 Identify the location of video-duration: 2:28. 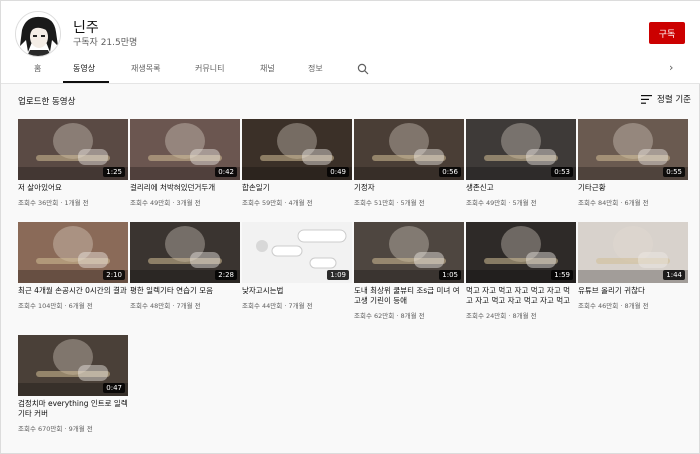
(226, 275).